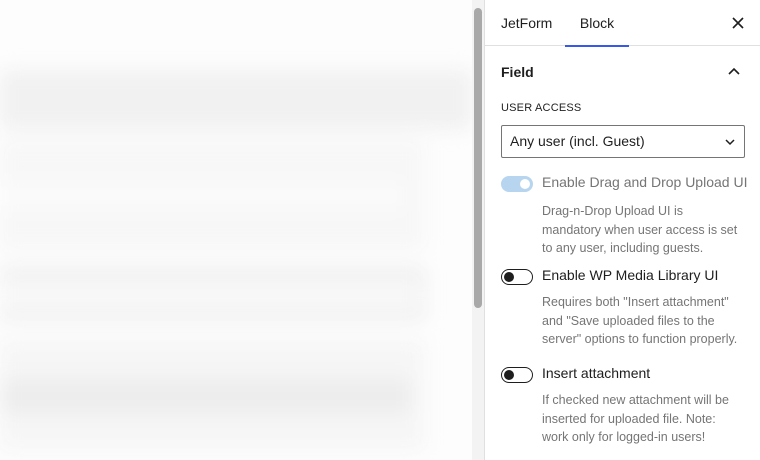 This screenshot has height=460, width=760. I want to click on tab-jetform: JetForm, so click(526, 23).